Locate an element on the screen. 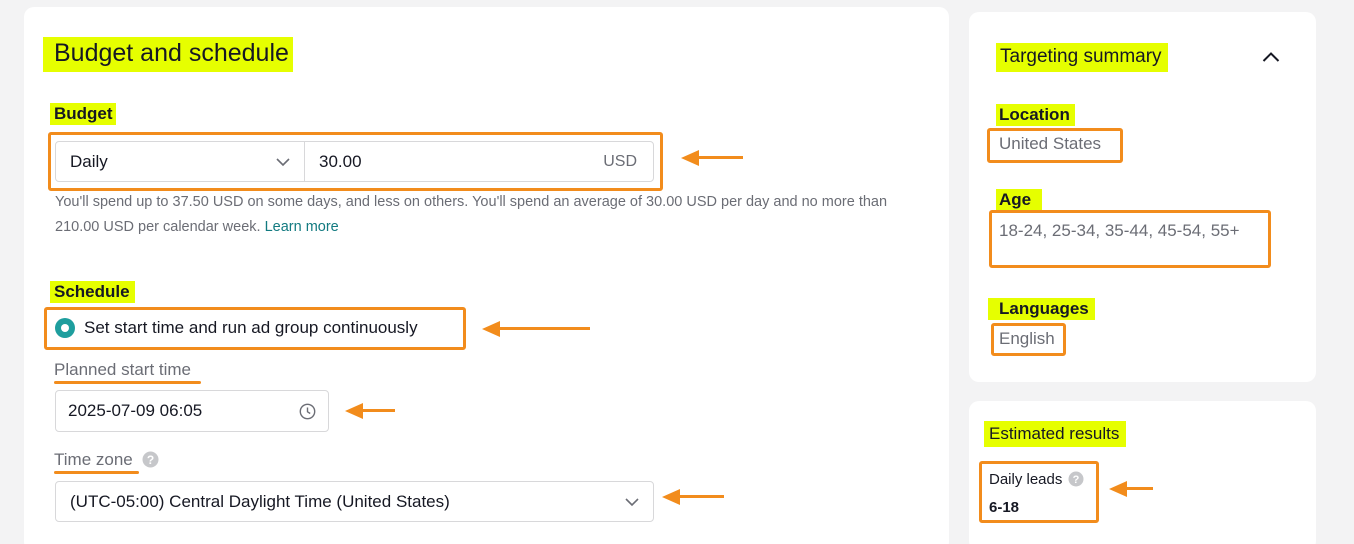 The height and width of the screenshot is (544, 1354). help-icon: ? is located at coordinates (150, 459).